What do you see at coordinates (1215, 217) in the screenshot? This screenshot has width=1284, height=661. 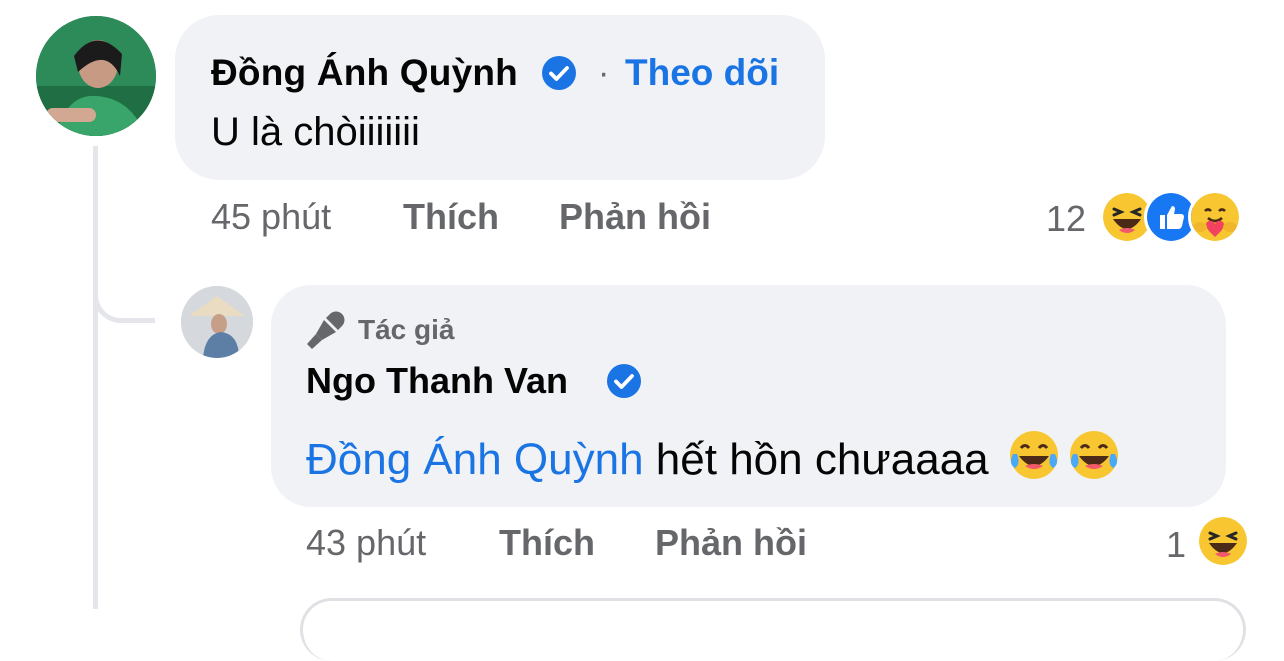 I see `care-icon` at bounding box center [1215, 217].